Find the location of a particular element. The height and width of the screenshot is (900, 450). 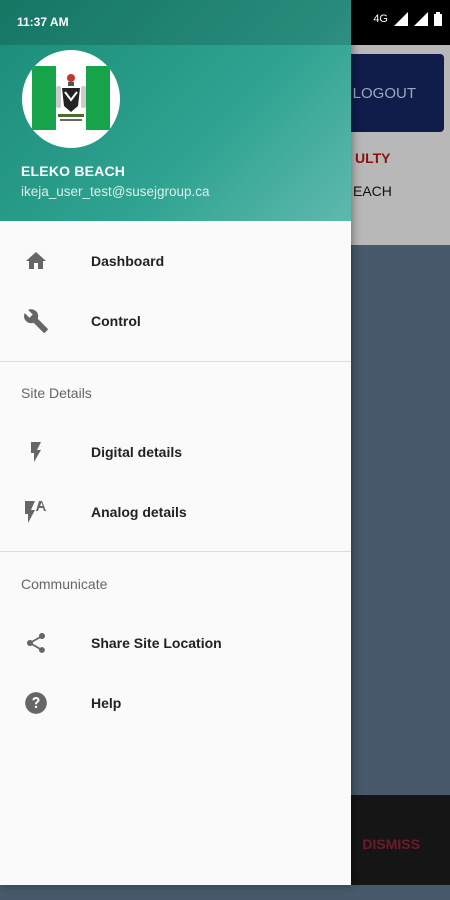

fault-status-text: ULTY is located at coordinates (373, 158).